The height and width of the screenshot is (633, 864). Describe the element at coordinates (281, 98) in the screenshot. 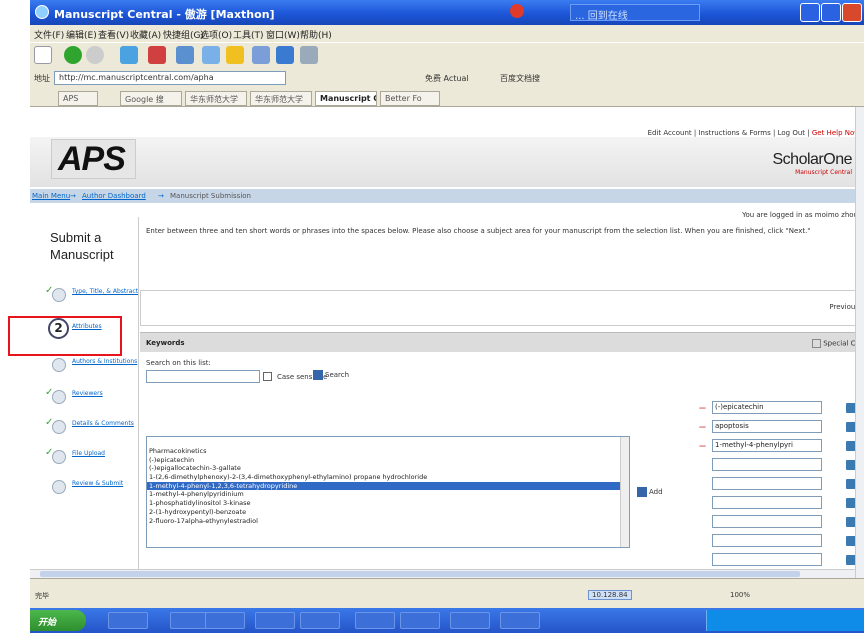

I see `tab-ecnu-2: 华东师范大学` at that location.